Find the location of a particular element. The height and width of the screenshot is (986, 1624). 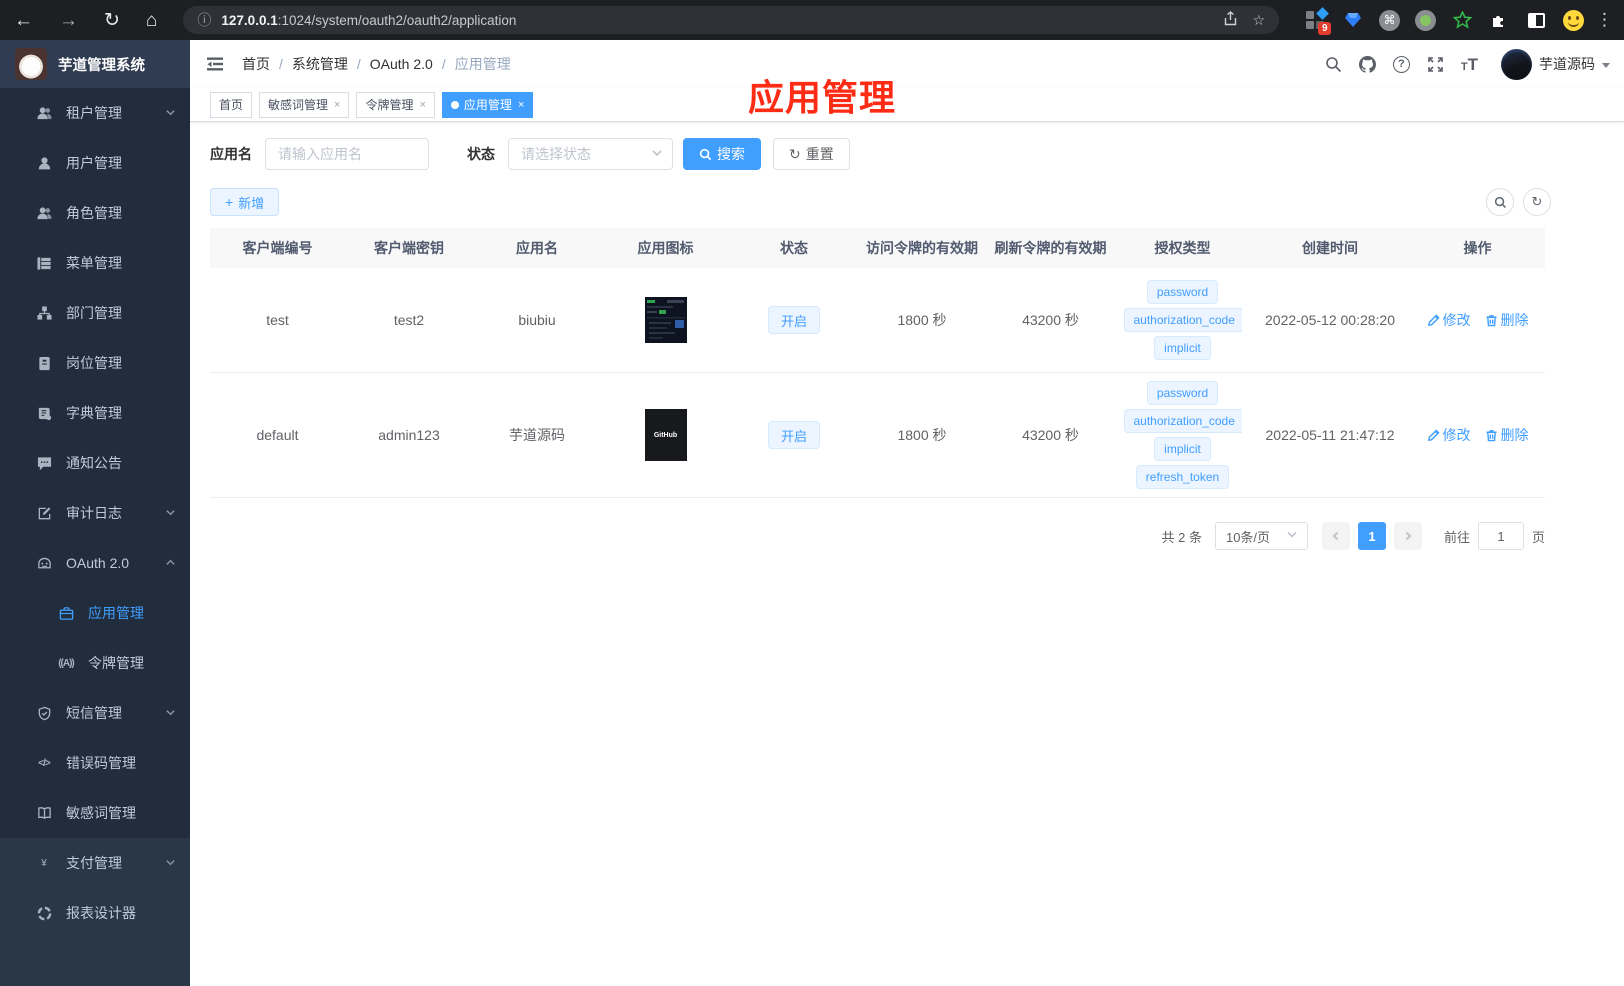

browser-back-icon: ← is located at coordinates (23, 20).